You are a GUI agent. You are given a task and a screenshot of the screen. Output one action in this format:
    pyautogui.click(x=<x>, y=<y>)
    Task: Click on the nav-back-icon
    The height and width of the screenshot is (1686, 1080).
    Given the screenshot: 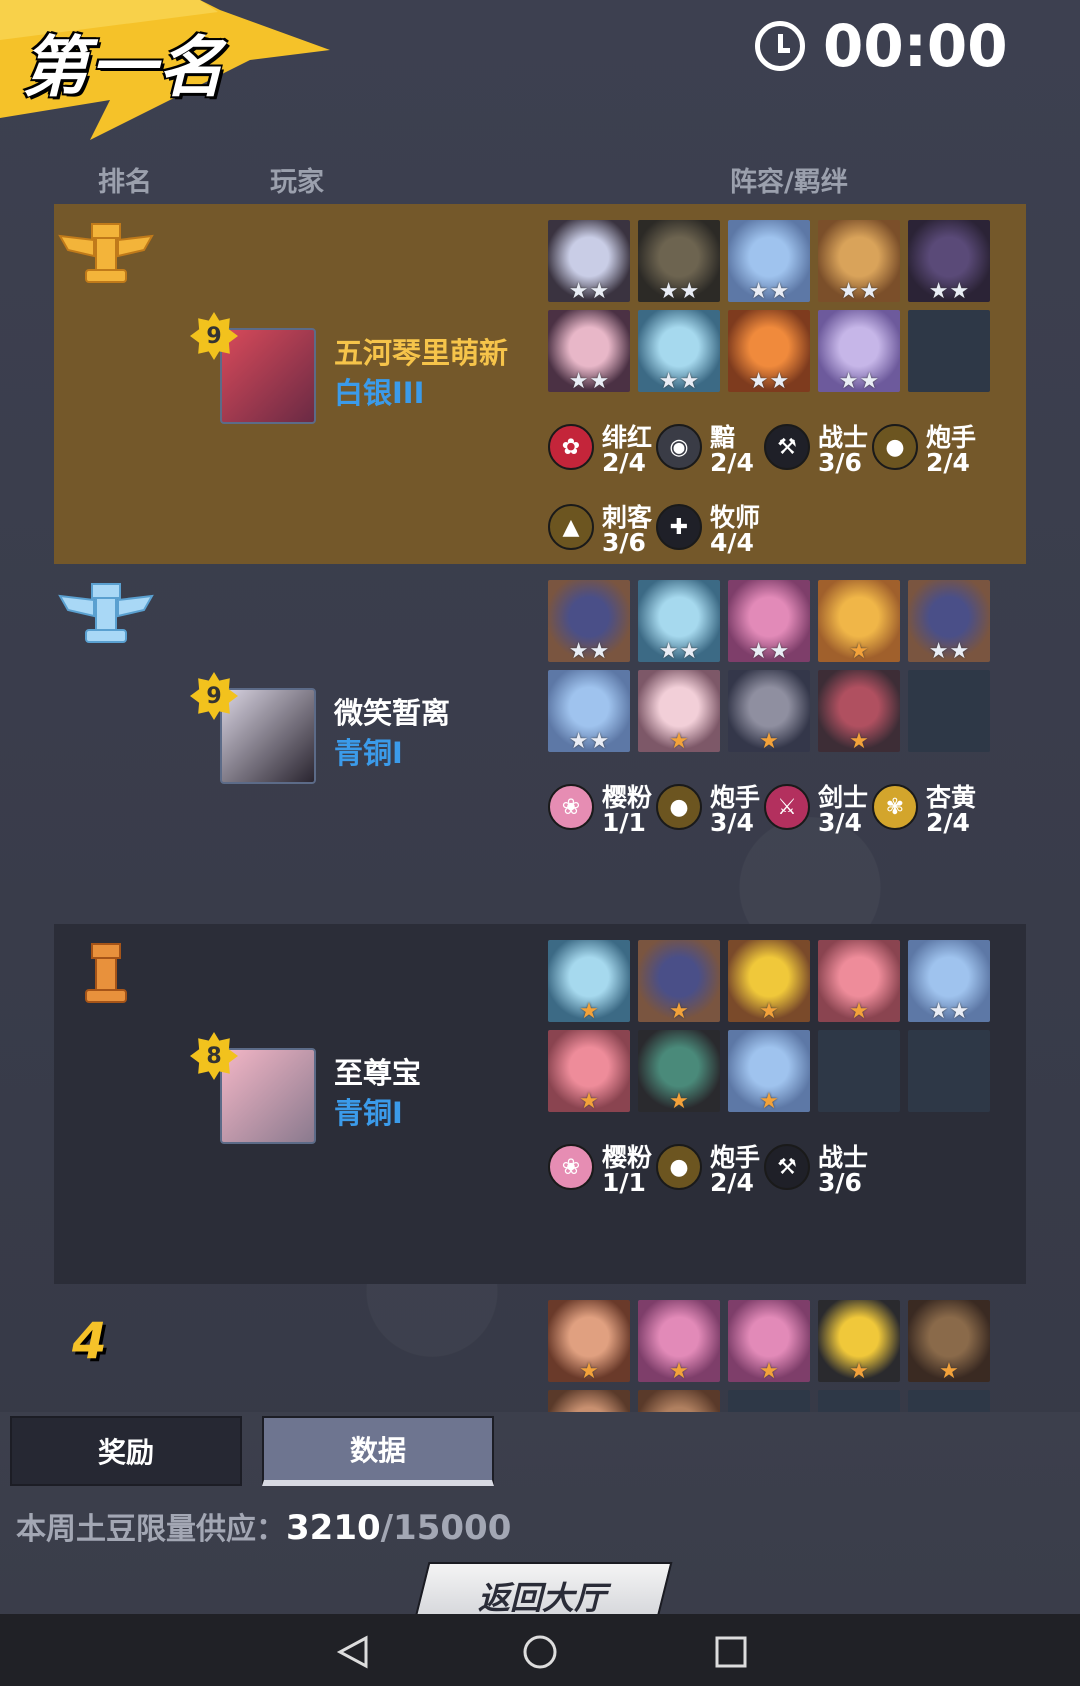 What is the action you would take?
    pyautogui.click(x=354, y=1652)
    